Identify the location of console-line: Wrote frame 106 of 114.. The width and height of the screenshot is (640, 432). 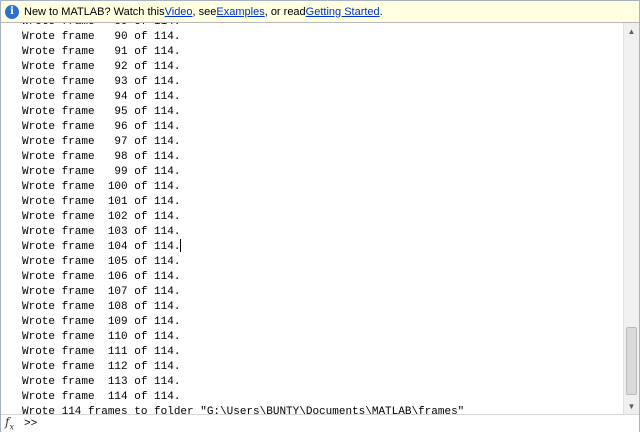
(101, 277).